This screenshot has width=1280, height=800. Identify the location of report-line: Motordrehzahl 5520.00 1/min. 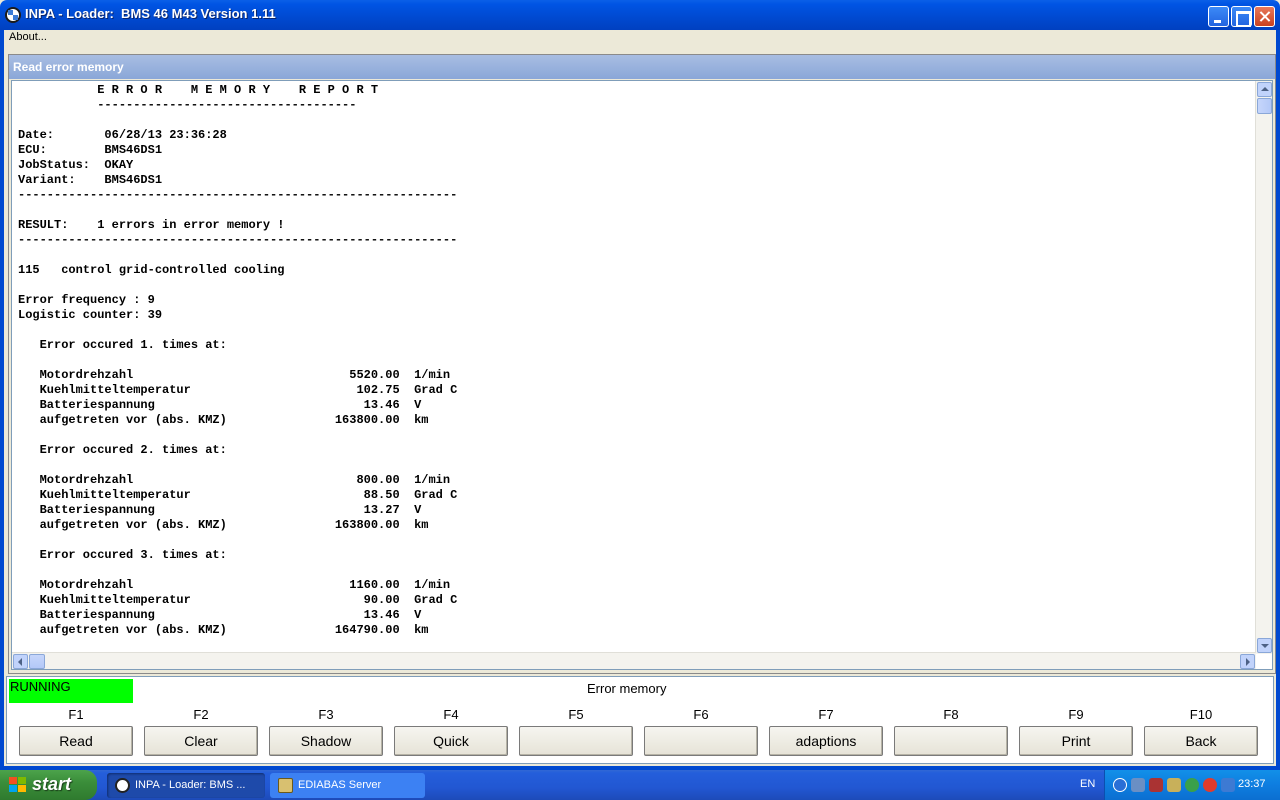
(234, 375).